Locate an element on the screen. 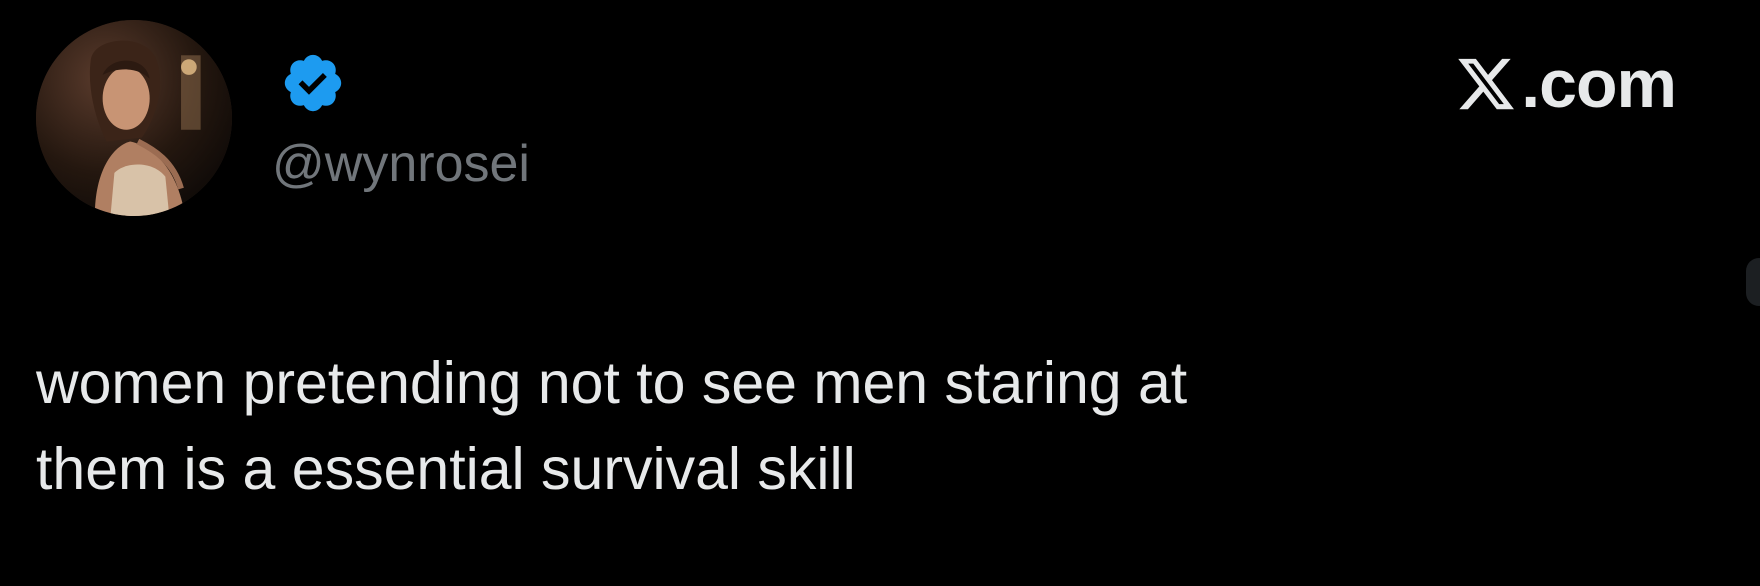 This screenshot has width=1760, height=586. avatar-photo-icon is located at coordinates (134, 118).